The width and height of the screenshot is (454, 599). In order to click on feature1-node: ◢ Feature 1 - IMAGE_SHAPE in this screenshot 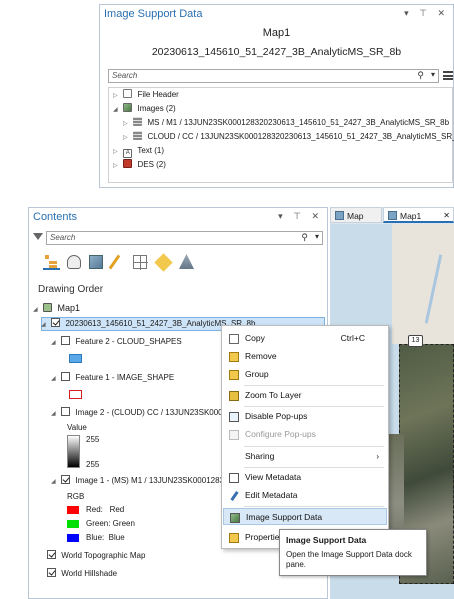, I will do `click(112, 378)`.